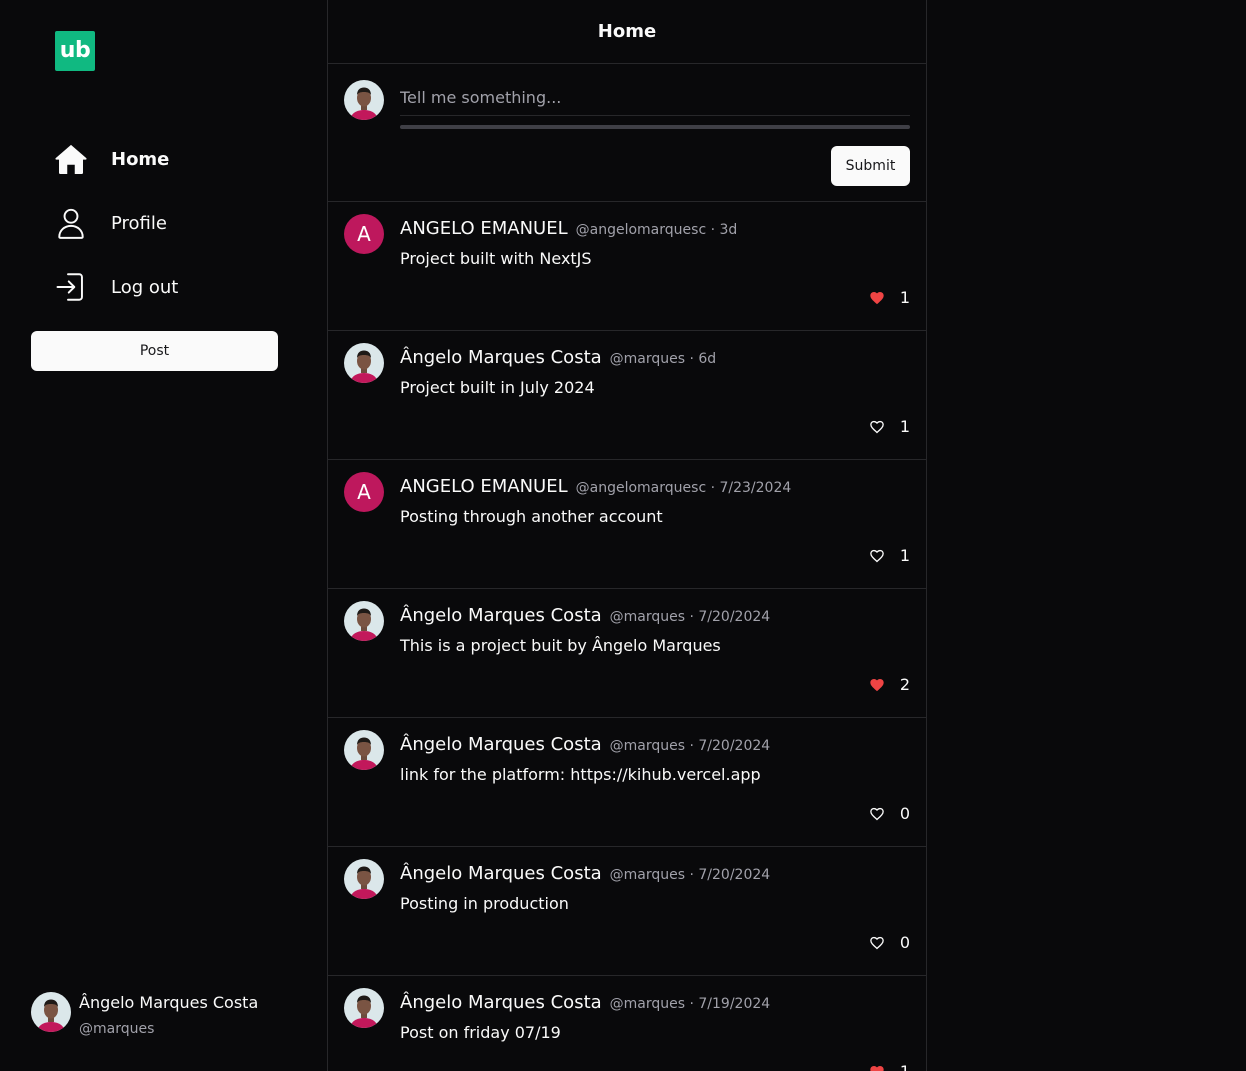  I want to click on post-composer: Submit, so click(627, 133).